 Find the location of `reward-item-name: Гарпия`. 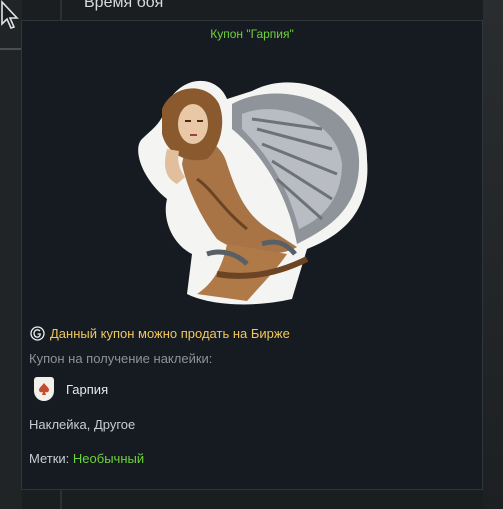

reward-item-name: Гарпия is located at coordinates (87, 389).